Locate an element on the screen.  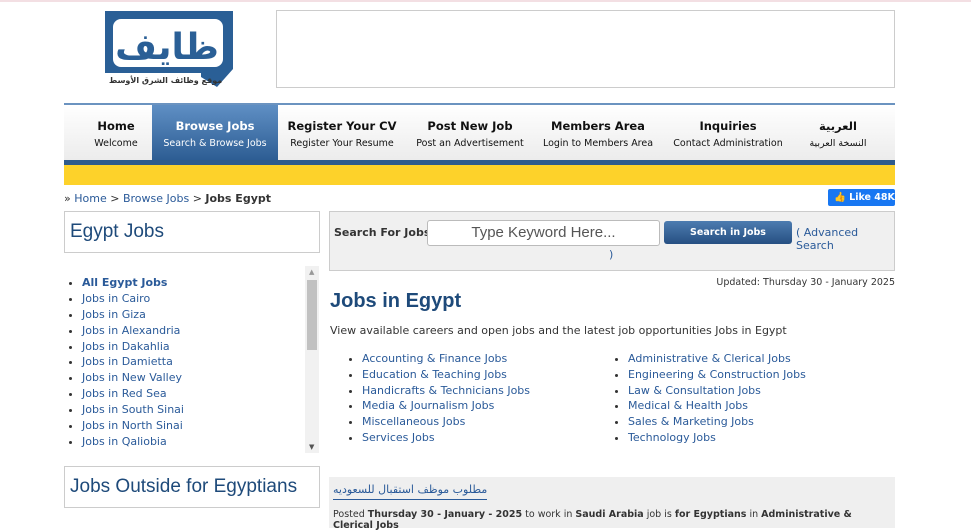
meta-text: to work in is located at coordinates (549, 514).